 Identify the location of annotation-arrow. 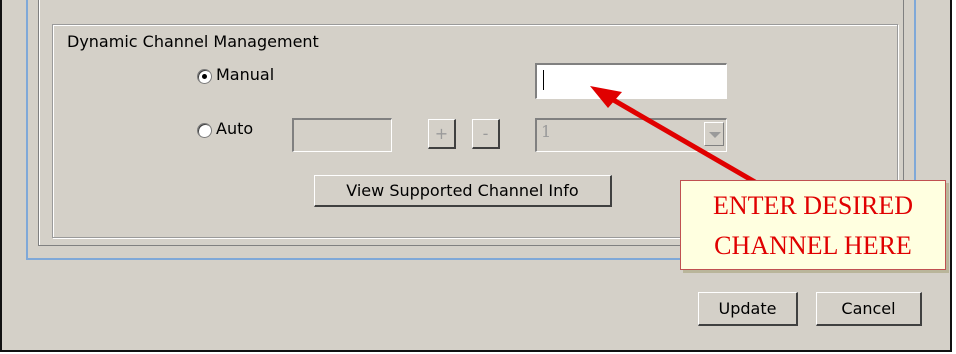
(673, 135).